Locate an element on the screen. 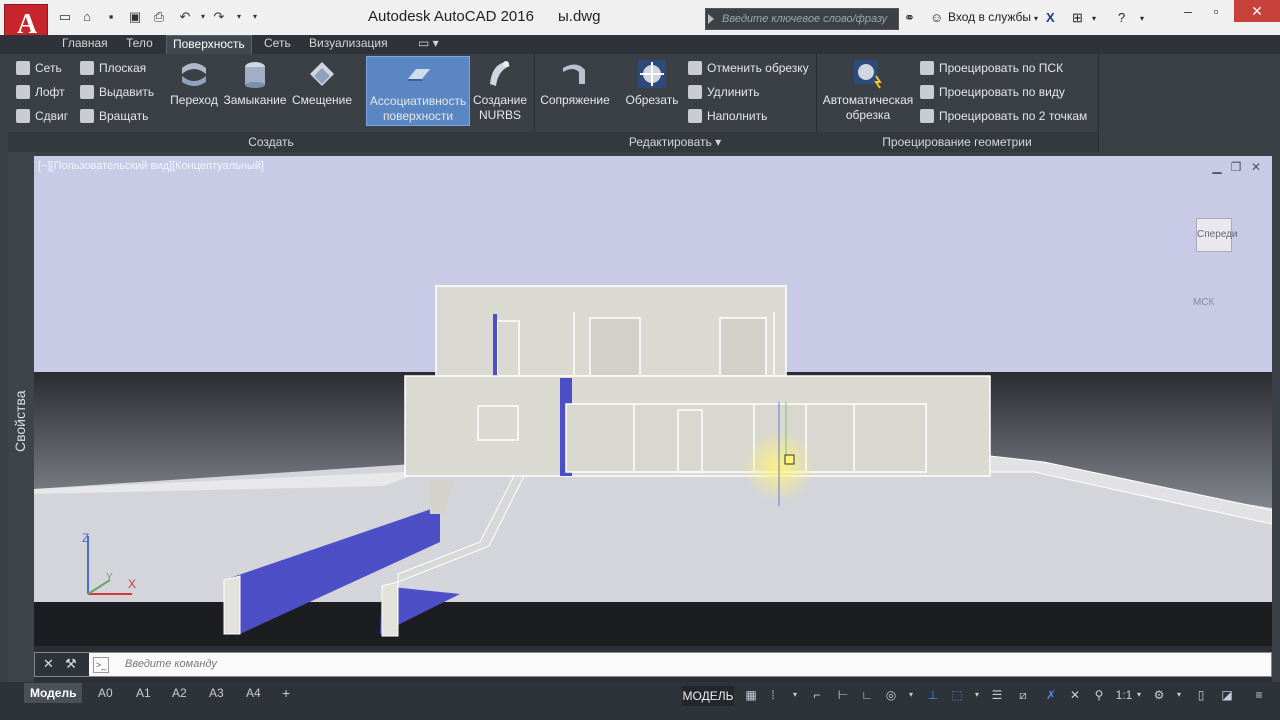 Image resolution: width=1280 pixels, height=720 pixels. ucs-menu: МСК is located at coordinates (1203, 302).